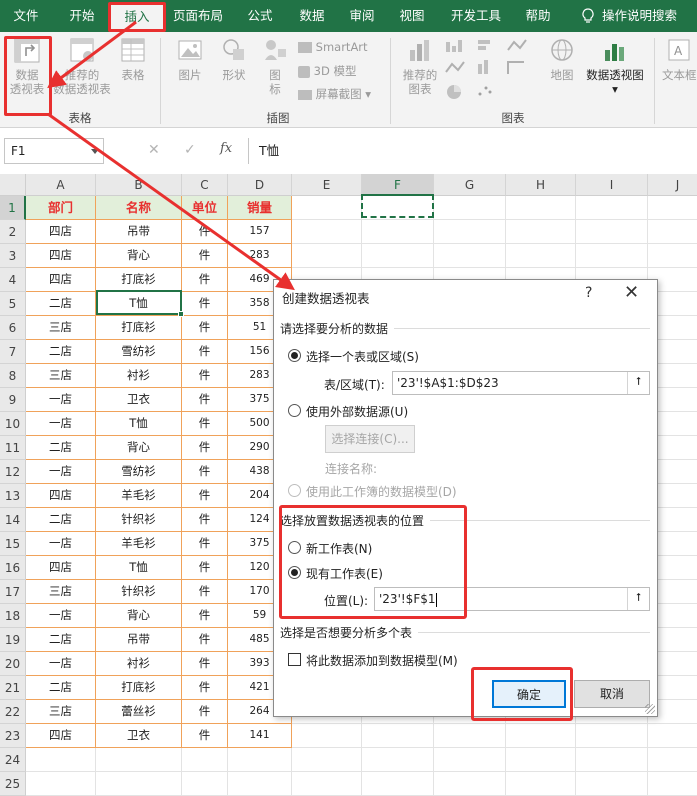 The image size is (697, 796). Describe the element at coordinates (181, 314) in the screenshot. I see `fill-handle` at that location.